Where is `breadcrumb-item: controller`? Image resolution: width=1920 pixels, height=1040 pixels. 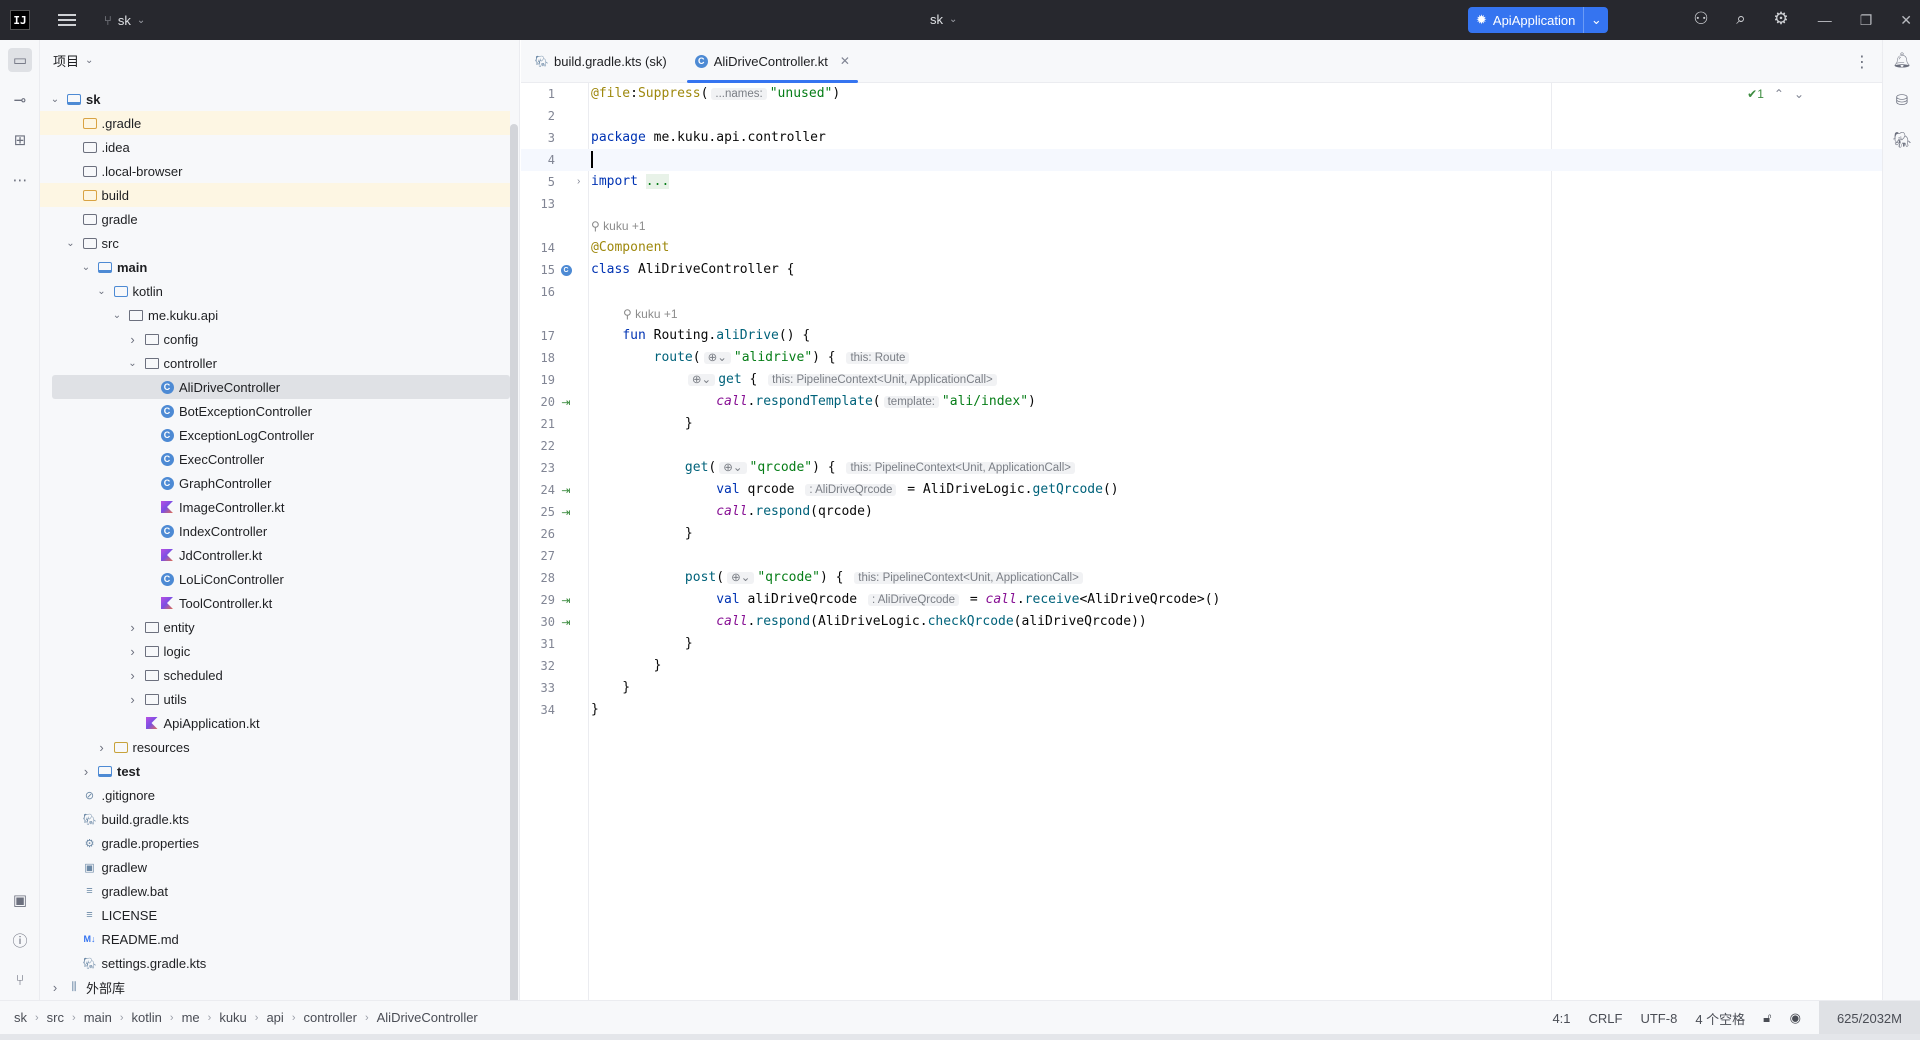 breadcrumb-item: controller is located at coordinates (329, 1017).